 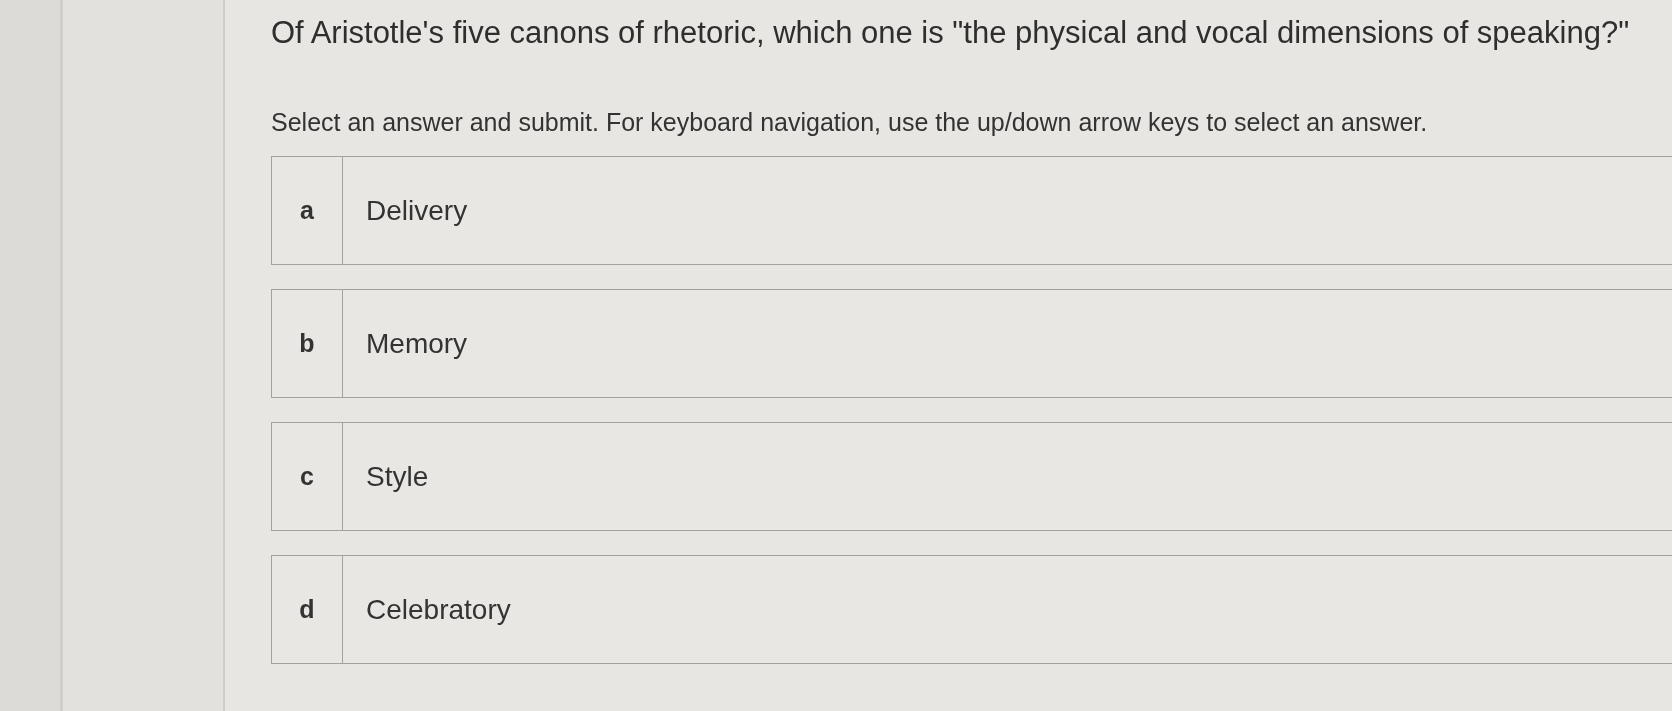 I want to click on option-text: Delivery, so click(x=416, y=210).